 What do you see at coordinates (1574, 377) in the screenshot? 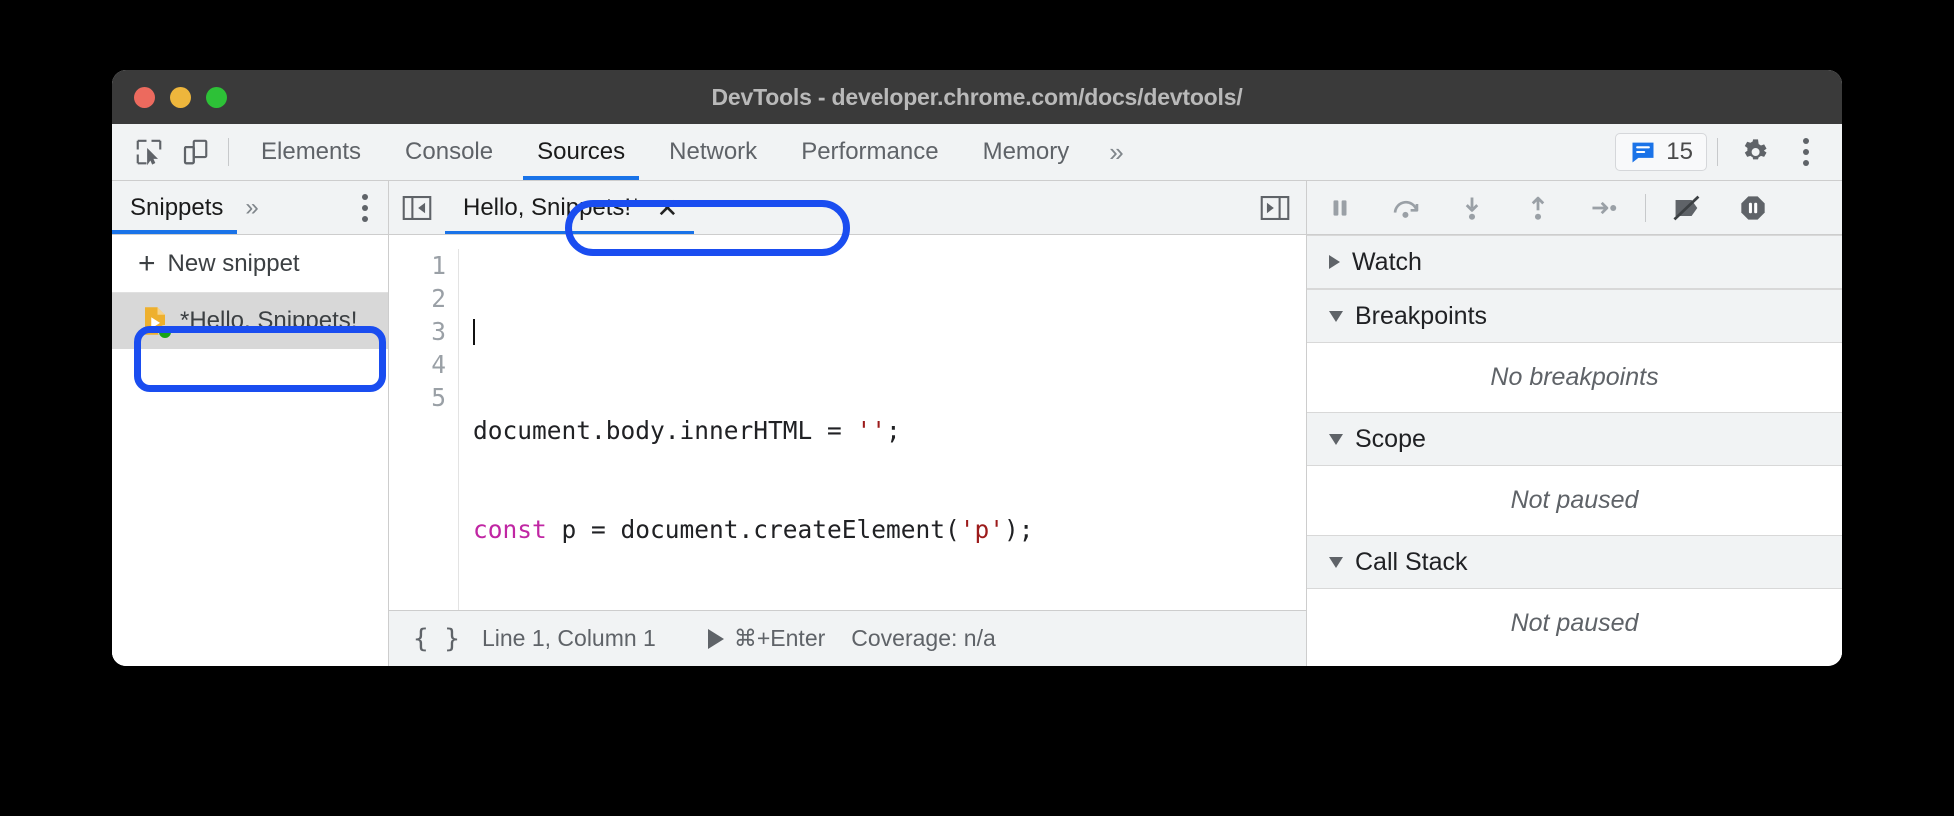
I see `breakpoints-empty-message: No breakpoints` at bounding box center [1574, 377].